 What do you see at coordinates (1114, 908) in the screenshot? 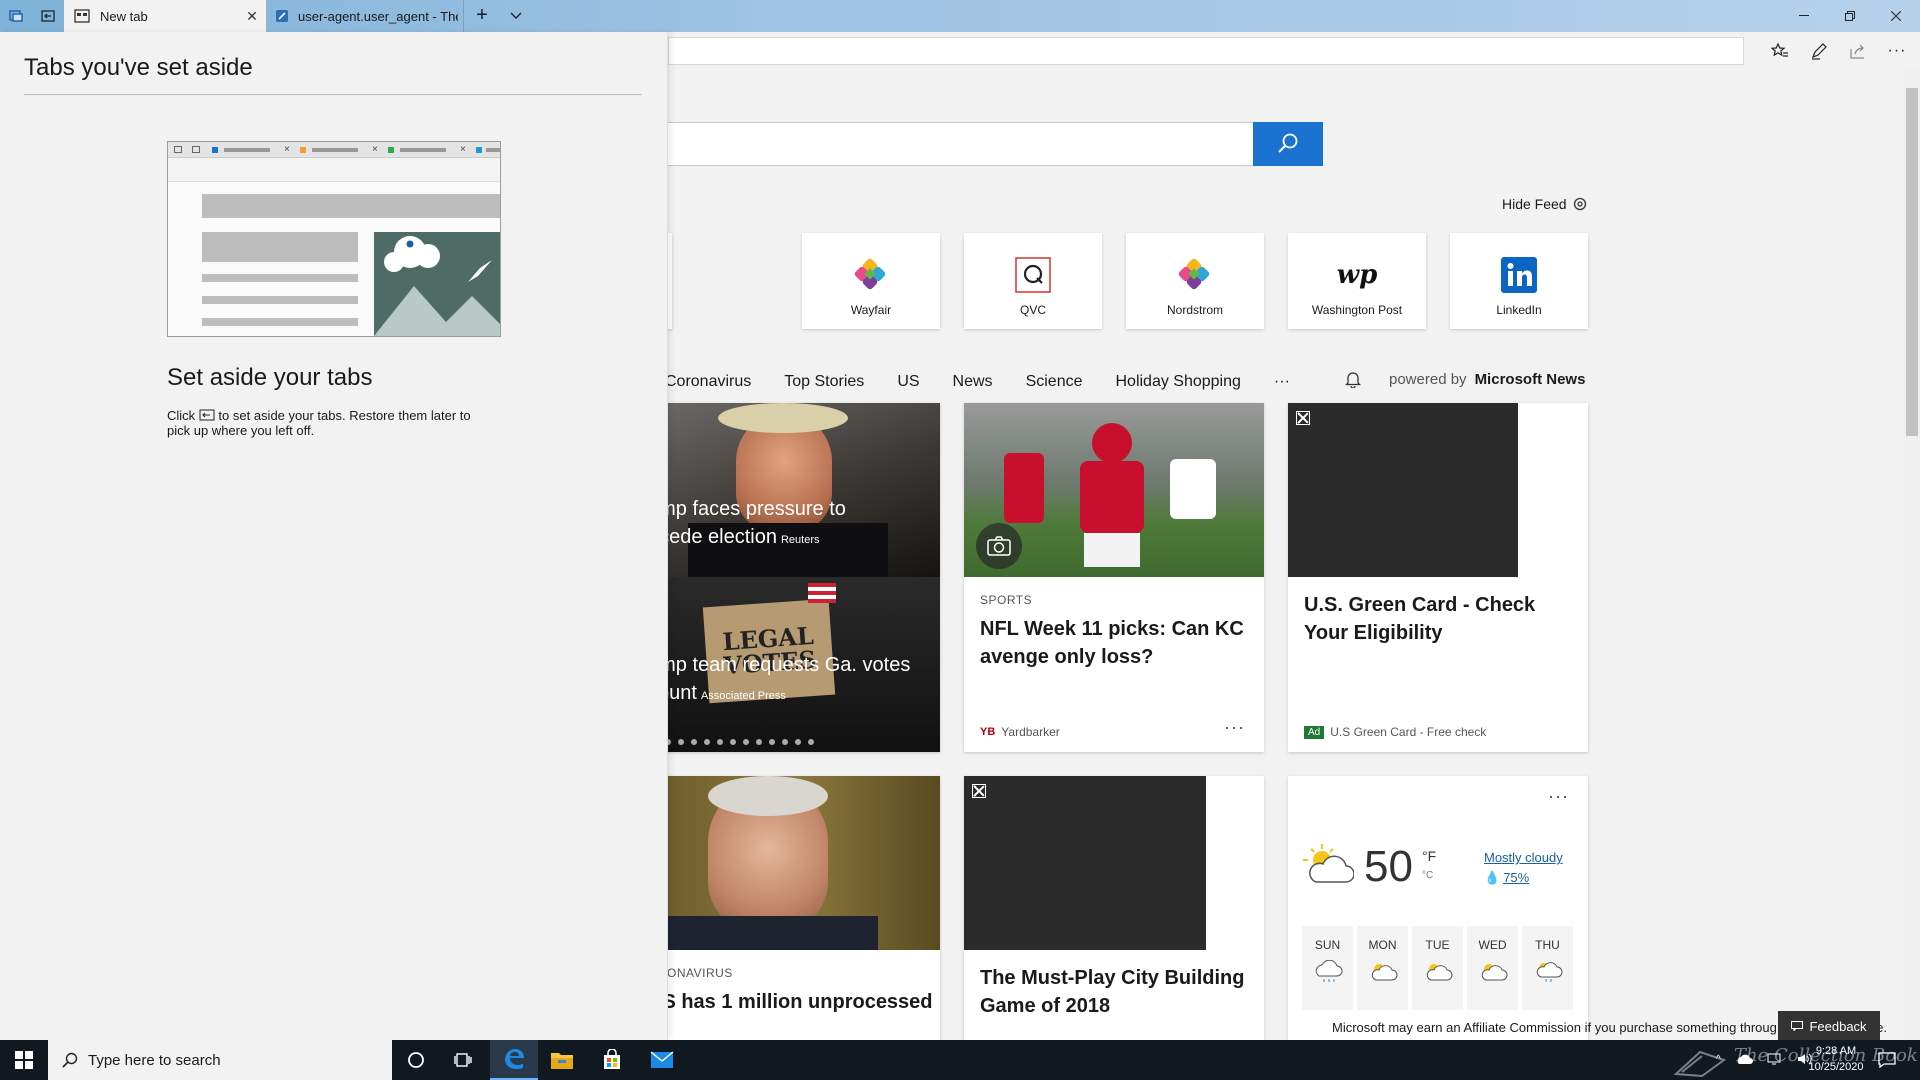
I see `game-ad-card: The Must-Play City Building Game of 2018` at bounding box center [1114, 908].